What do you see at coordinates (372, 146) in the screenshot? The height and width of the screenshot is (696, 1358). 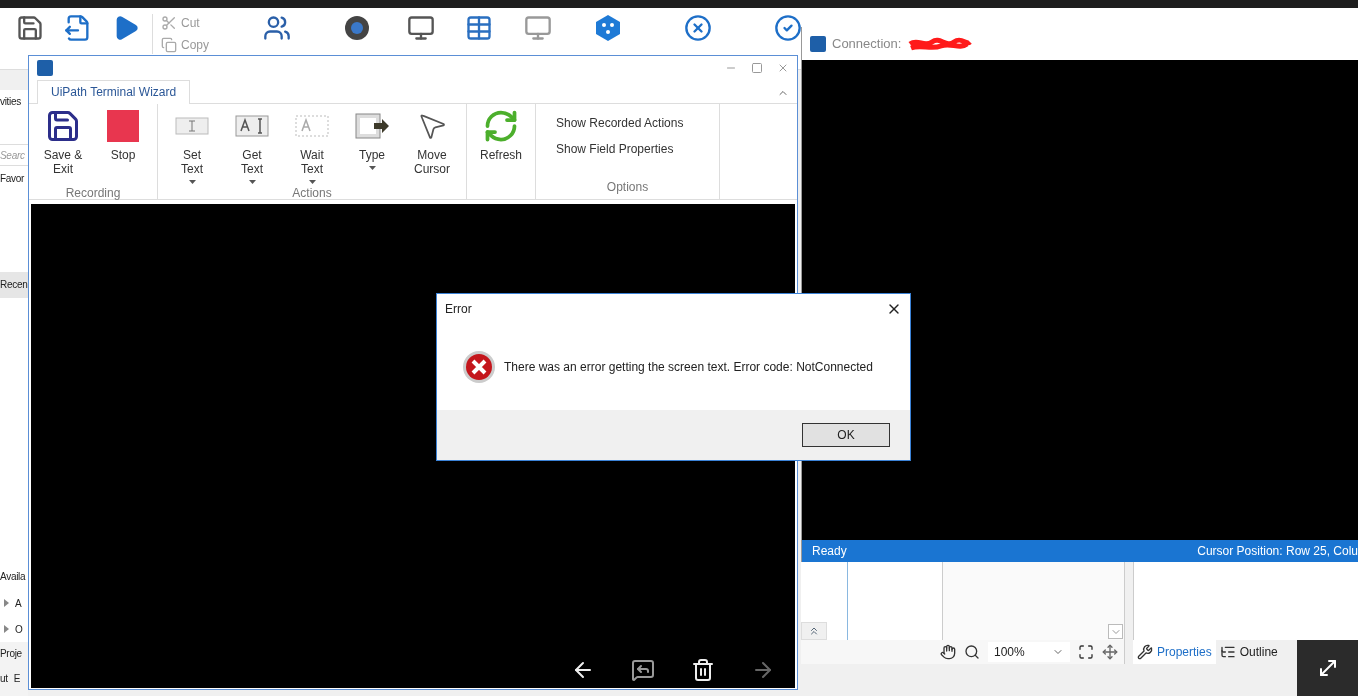 I see `ribbon-button: Type` at bounding box center [372, 146].